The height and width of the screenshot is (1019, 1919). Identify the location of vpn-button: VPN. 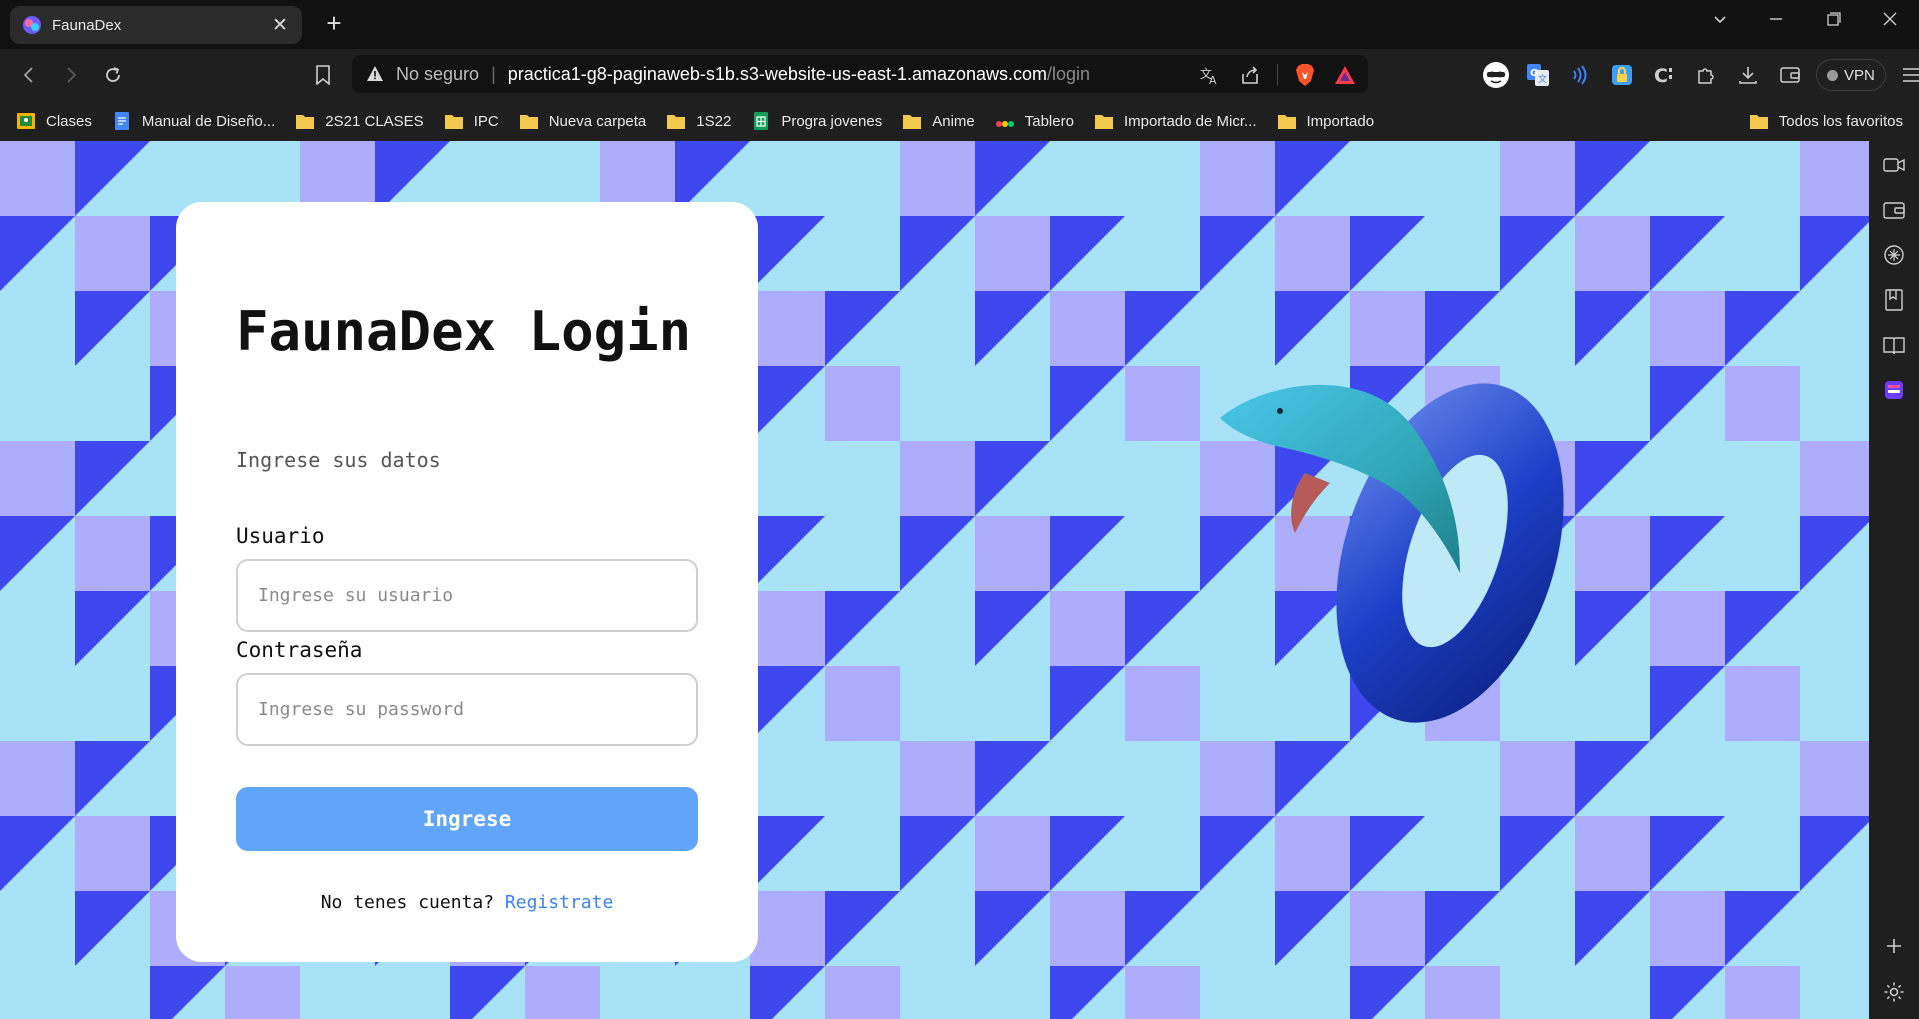
(1851, 75).